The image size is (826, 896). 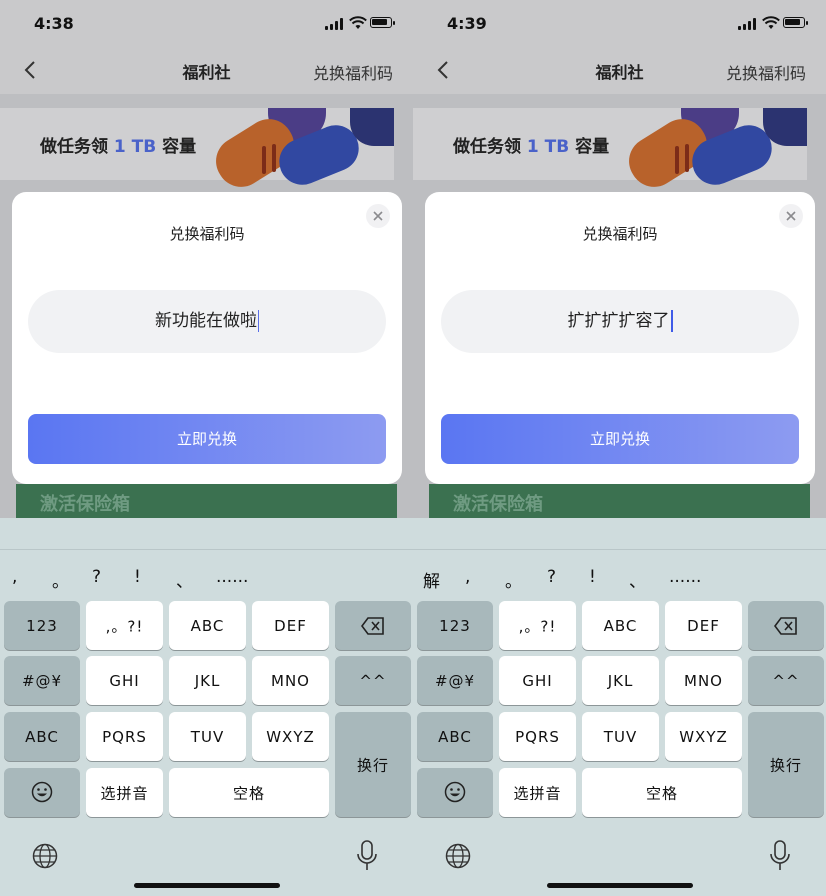 What do you see at coordinates (206, 24) in the screenshot?
I see `status-bar: 4:38` at bounding box center [206, 24].